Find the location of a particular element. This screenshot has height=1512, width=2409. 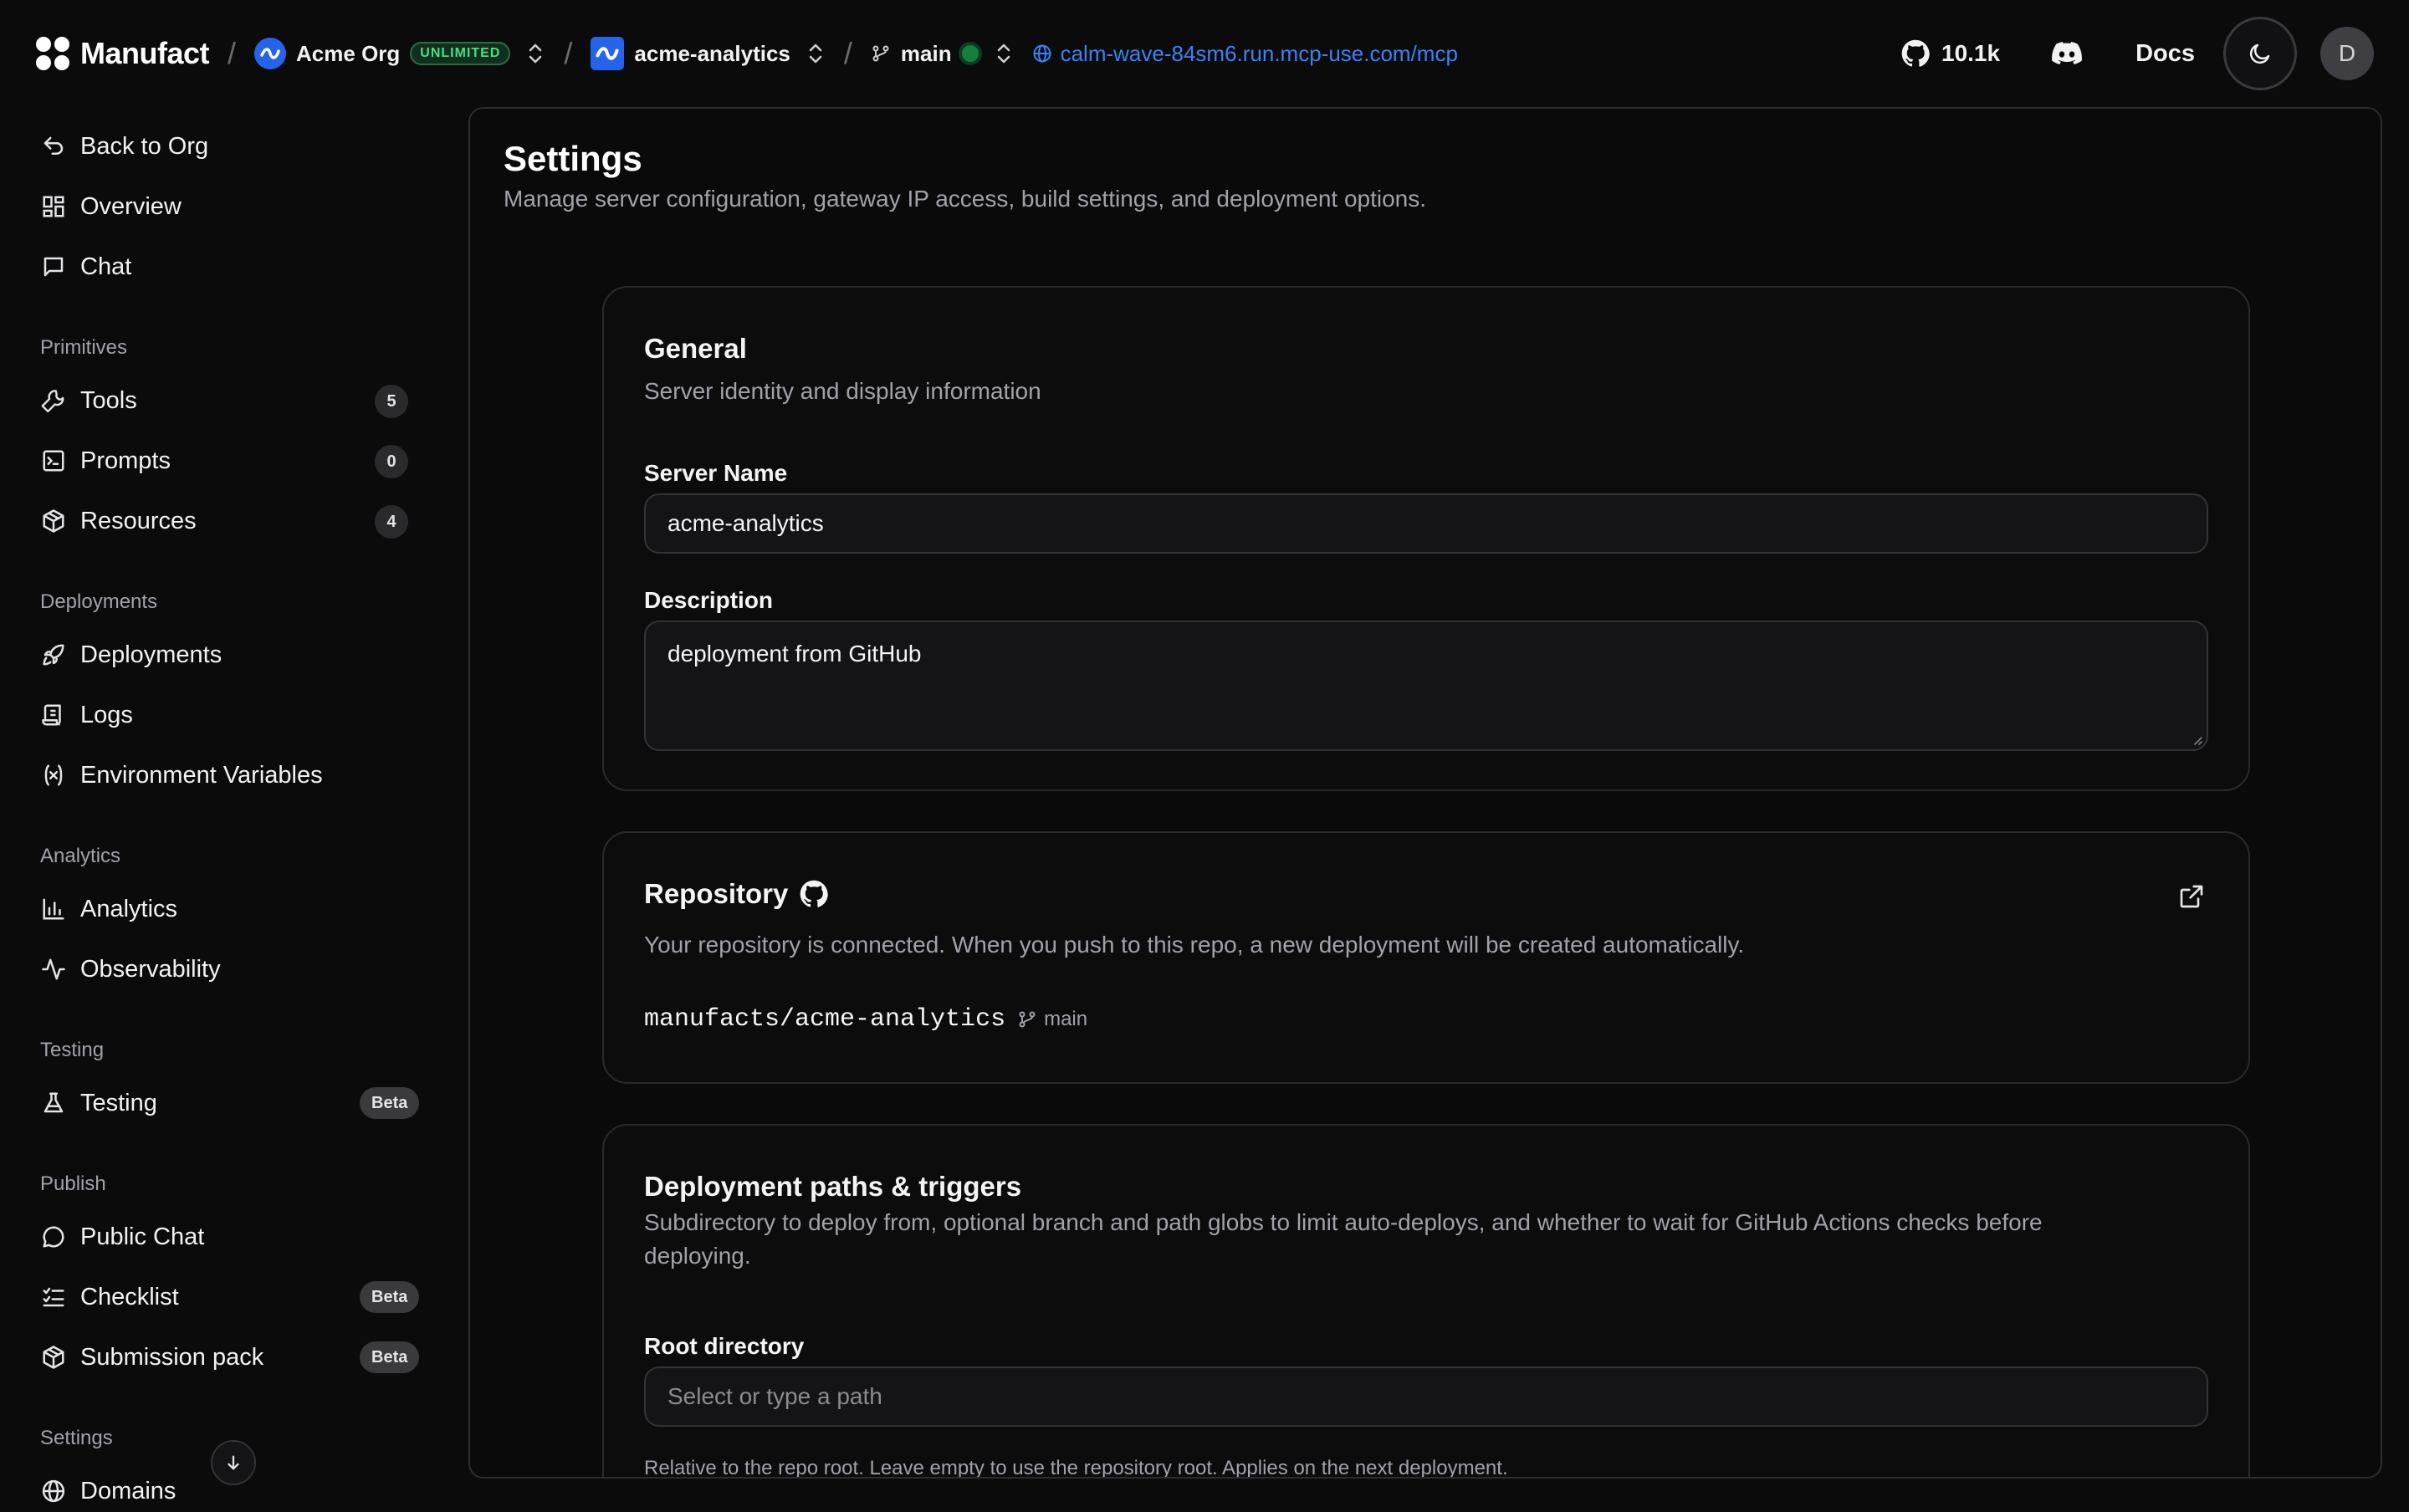

theme-toggle-button is located at coordinates (2260, 53).